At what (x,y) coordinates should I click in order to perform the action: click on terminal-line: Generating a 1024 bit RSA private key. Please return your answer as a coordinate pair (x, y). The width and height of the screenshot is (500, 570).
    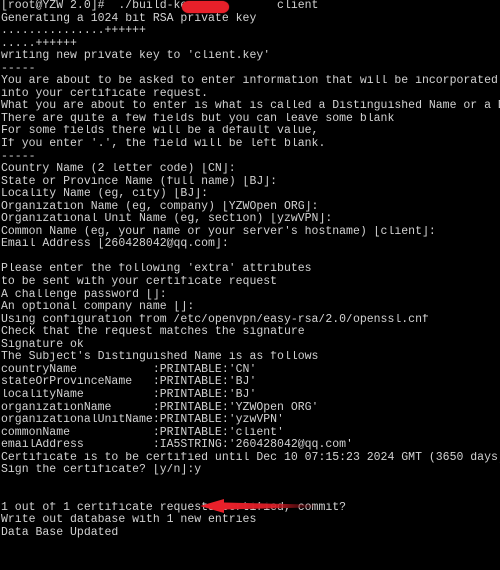
    Looking at the image, I should click on (129, 18).